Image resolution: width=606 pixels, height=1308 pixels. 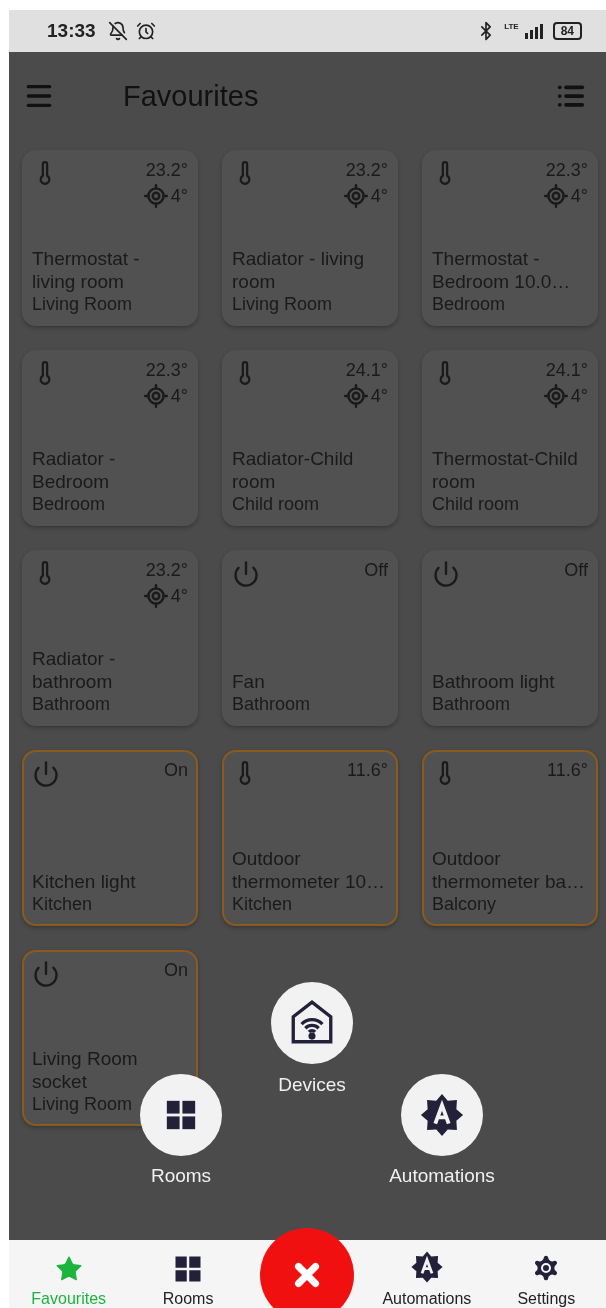 What do you see at coordinates (494, 681) in the screenshot?
I see `device-name: Bathroom light` at bounding box center [494, 681].